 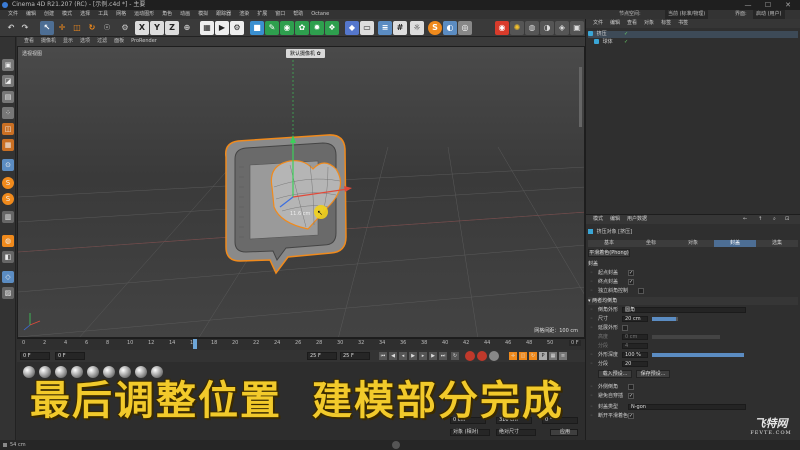 I want to click on polygons-mode-icon: ▦, so click(x=8, y=145).